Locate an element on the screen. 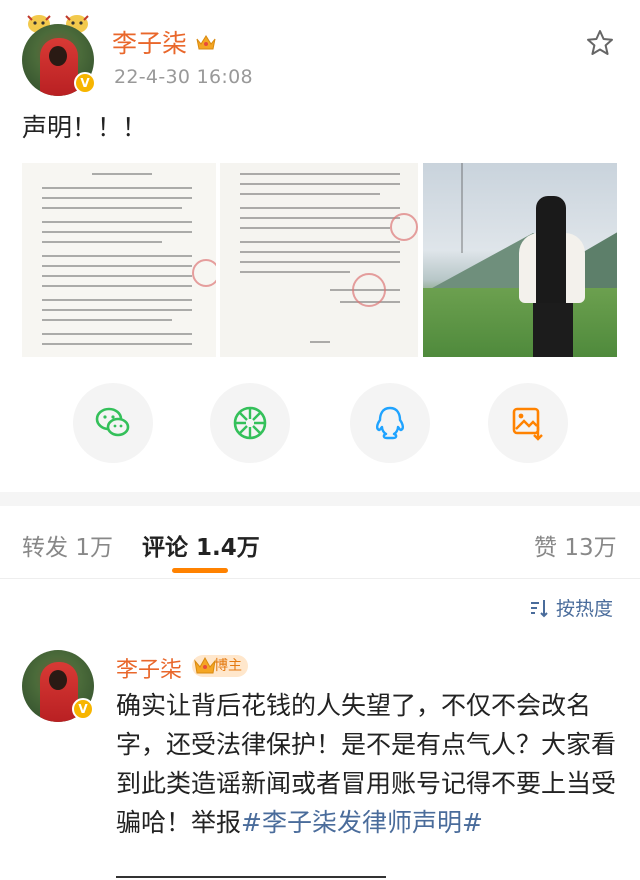 The image size is (640, 880). like-label: 赞 is located at coordinates (545, 548).